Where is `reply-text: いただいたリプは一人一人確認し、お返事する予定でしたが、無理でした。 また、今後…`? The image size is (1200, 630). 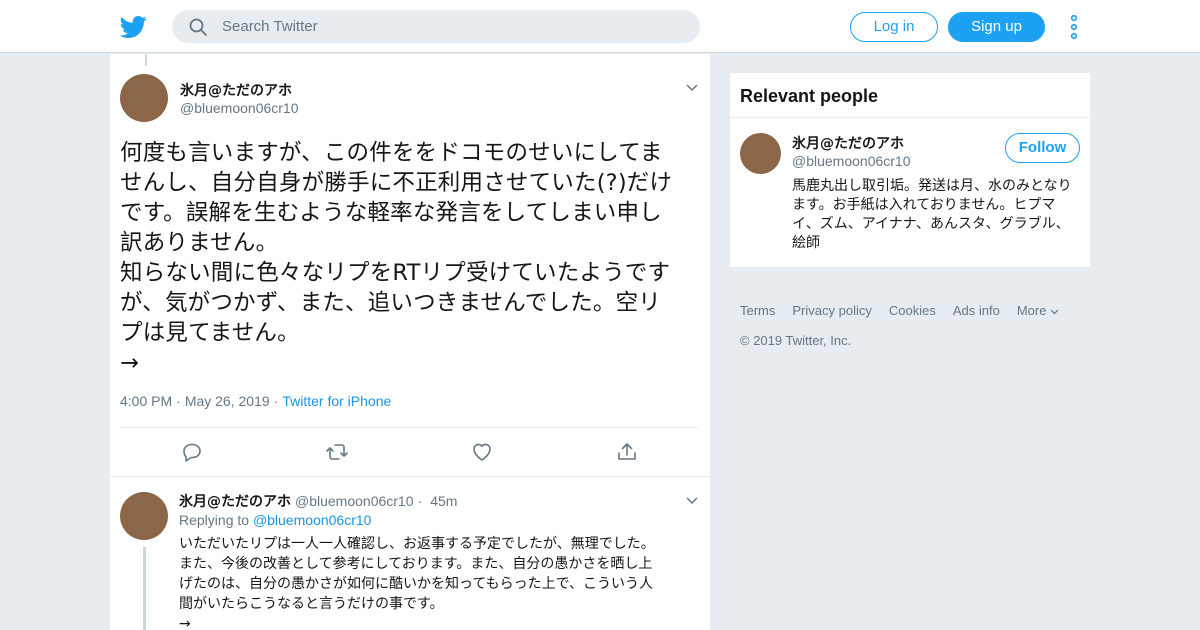
reply-text: いただいたリプは一人一人確認し、お返事する予定でしたが、無理でした。 また、今後… is located at coordinates (417, 583).